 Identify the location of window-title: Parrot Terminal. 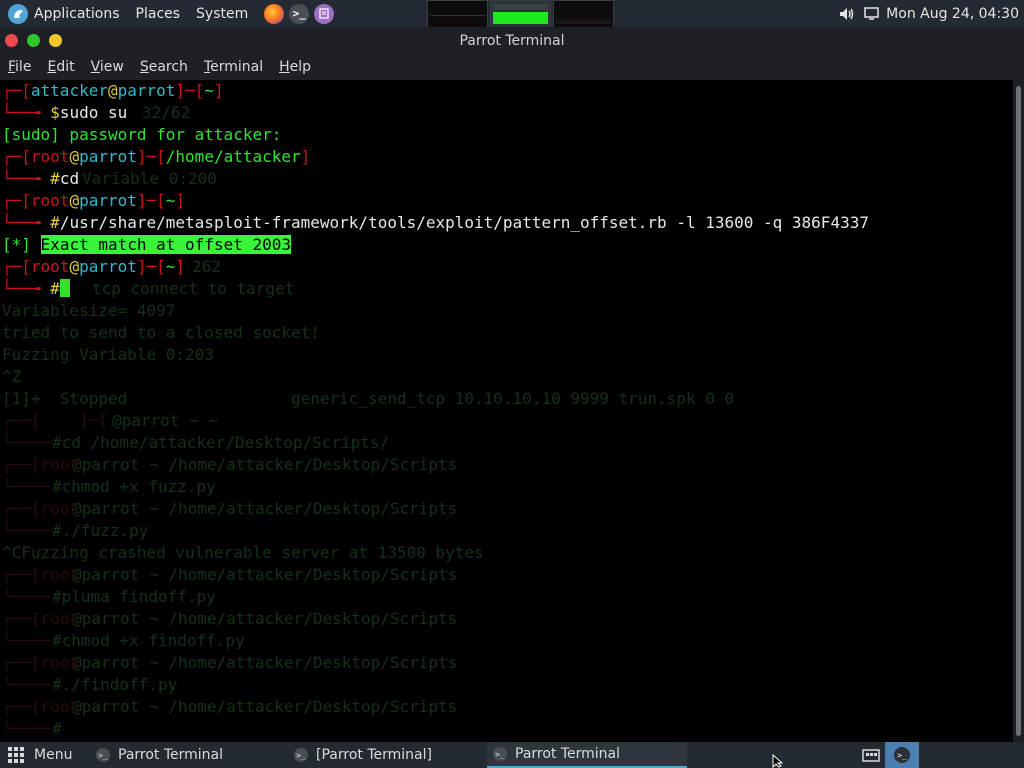
(512, 41).